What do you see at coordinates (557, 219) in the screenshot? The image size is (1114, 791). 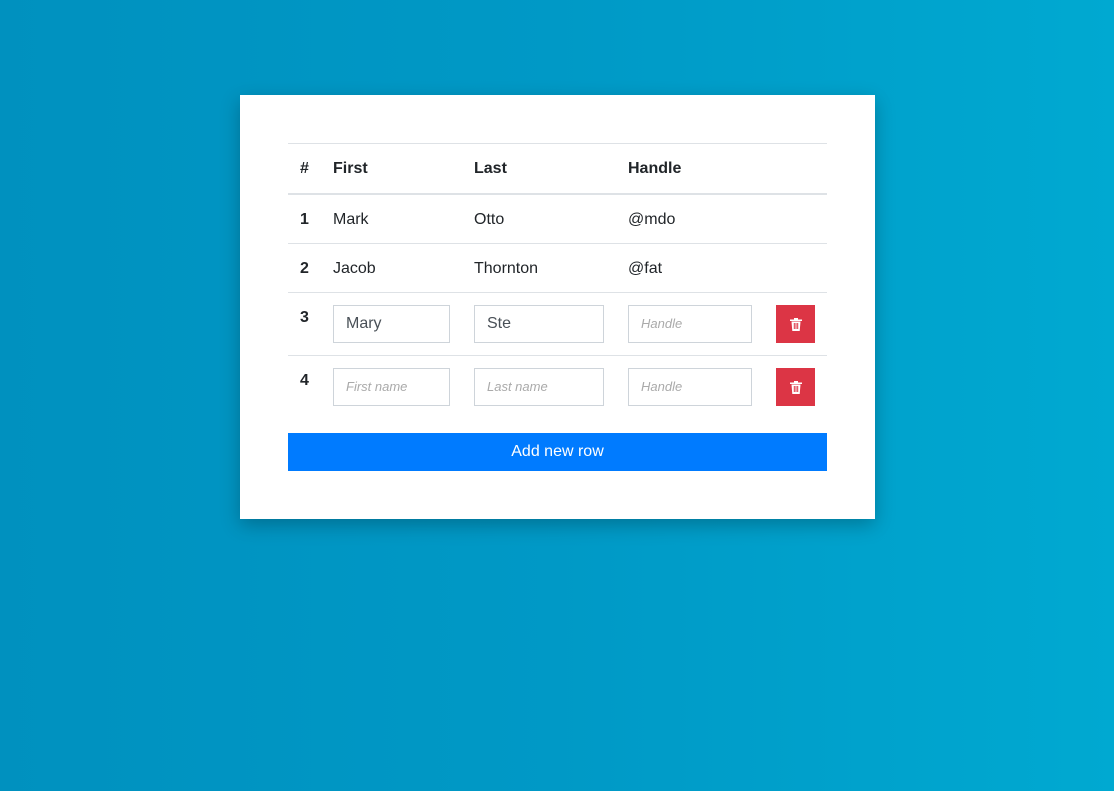 I see `table-row: 1 Mark Otto @mdo` at bounding box center [557, 219].